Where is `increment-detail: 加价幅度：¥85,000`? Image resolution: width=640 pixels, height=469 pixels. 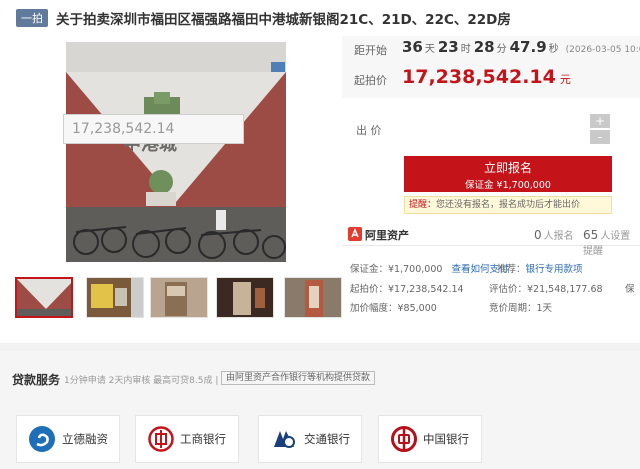 increment-detail: 加价幅度：¥85,000 is located at coordinates (393, 307).